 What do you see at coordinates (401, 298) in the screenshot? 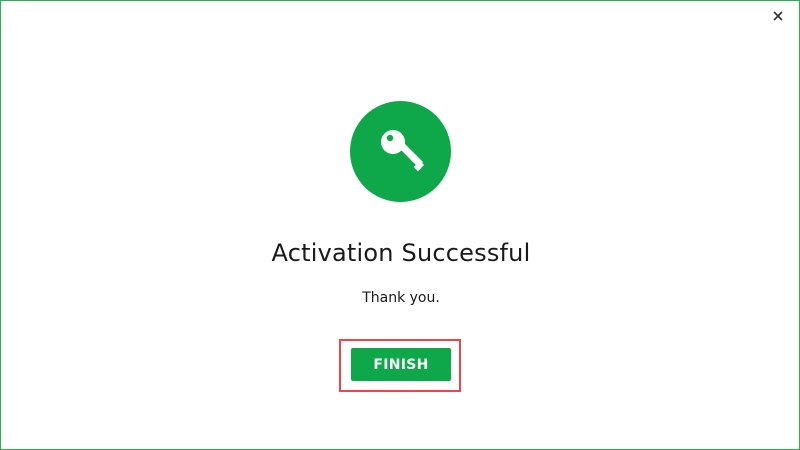
I see `thank-you-message: Thank you.` at bounding box center [401, 298].